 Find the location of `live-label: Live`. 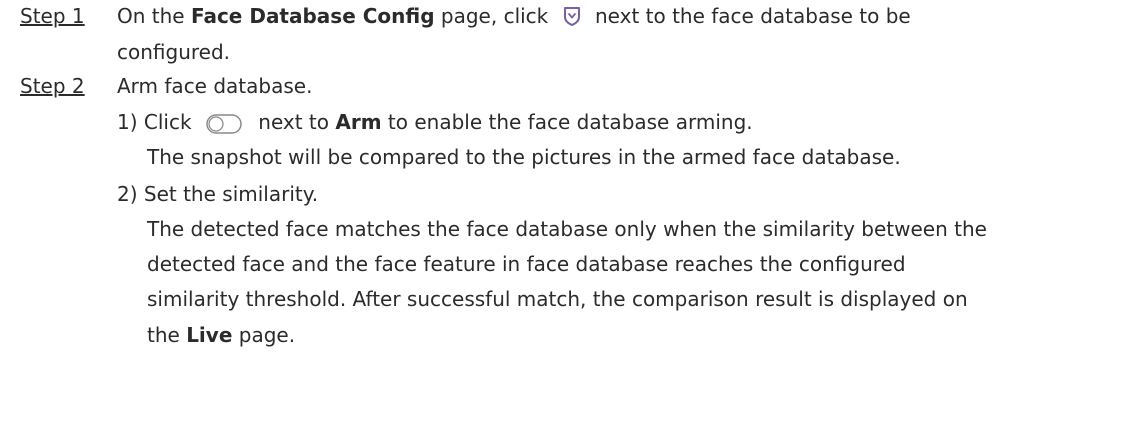

live-label: Live is located at coordinates (209, 335).